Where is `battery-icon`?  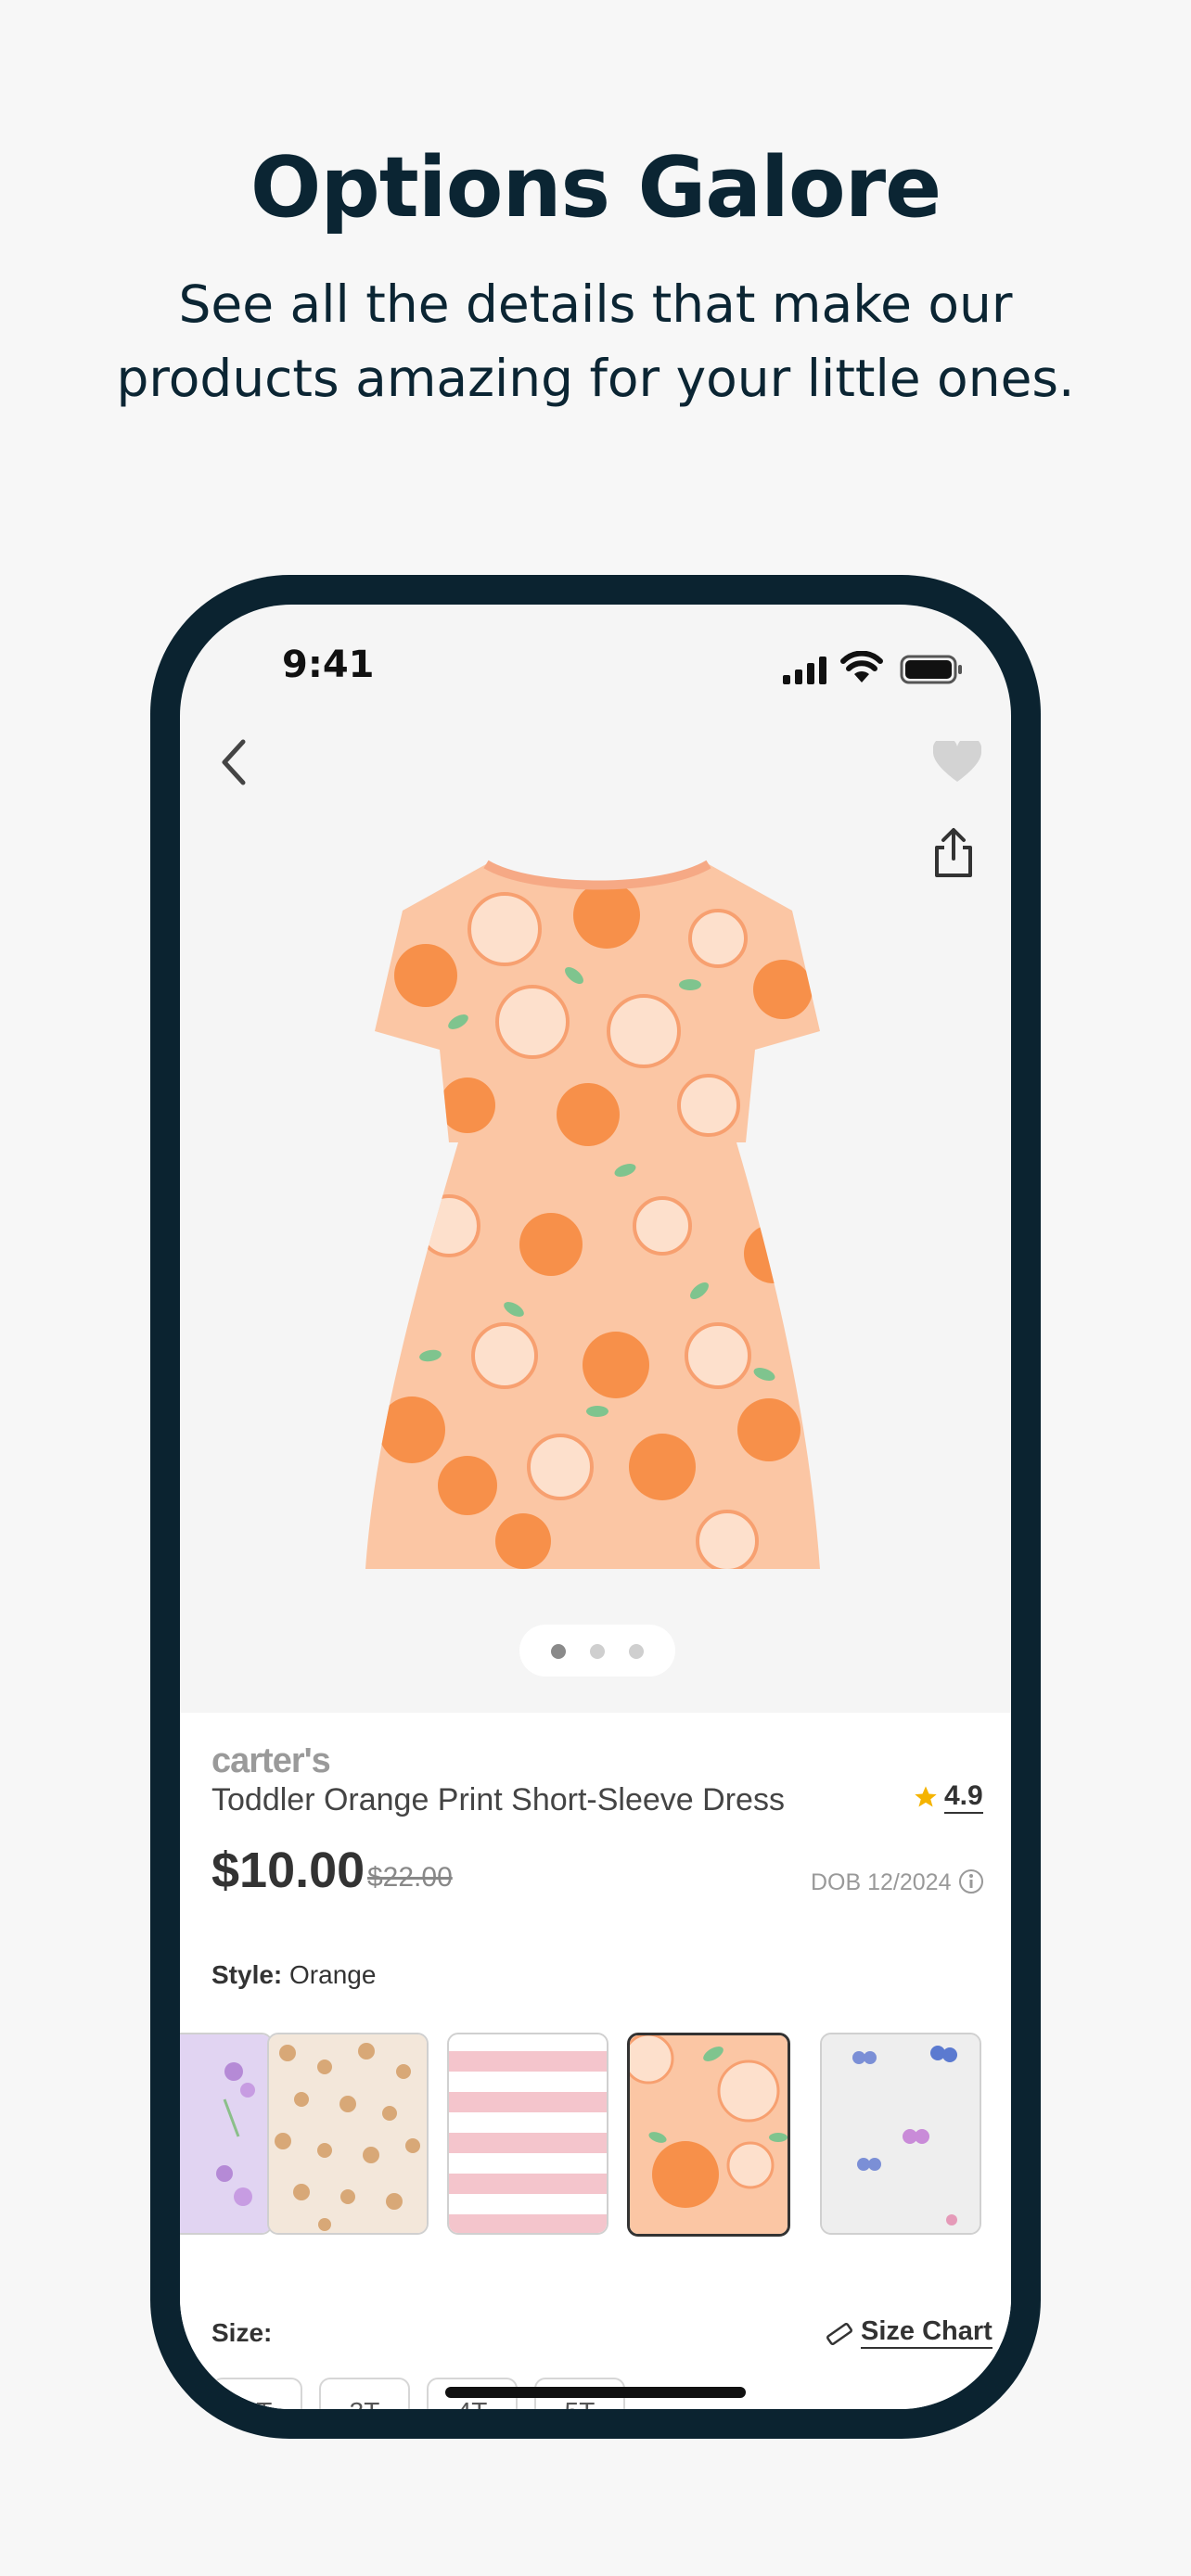 battery-icon is located at coordinates (931, 669).